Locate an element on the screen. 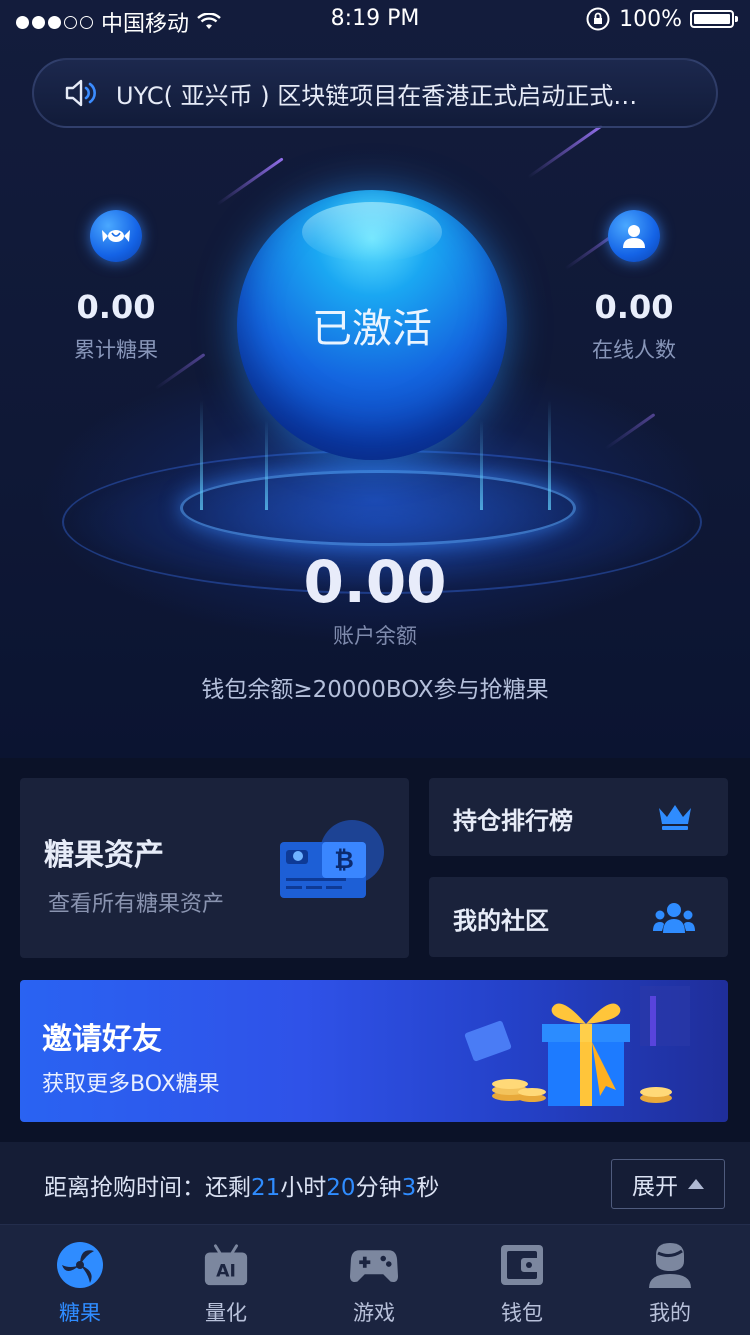  online-users-value: 0.00 is located at coordinates (634, 307).